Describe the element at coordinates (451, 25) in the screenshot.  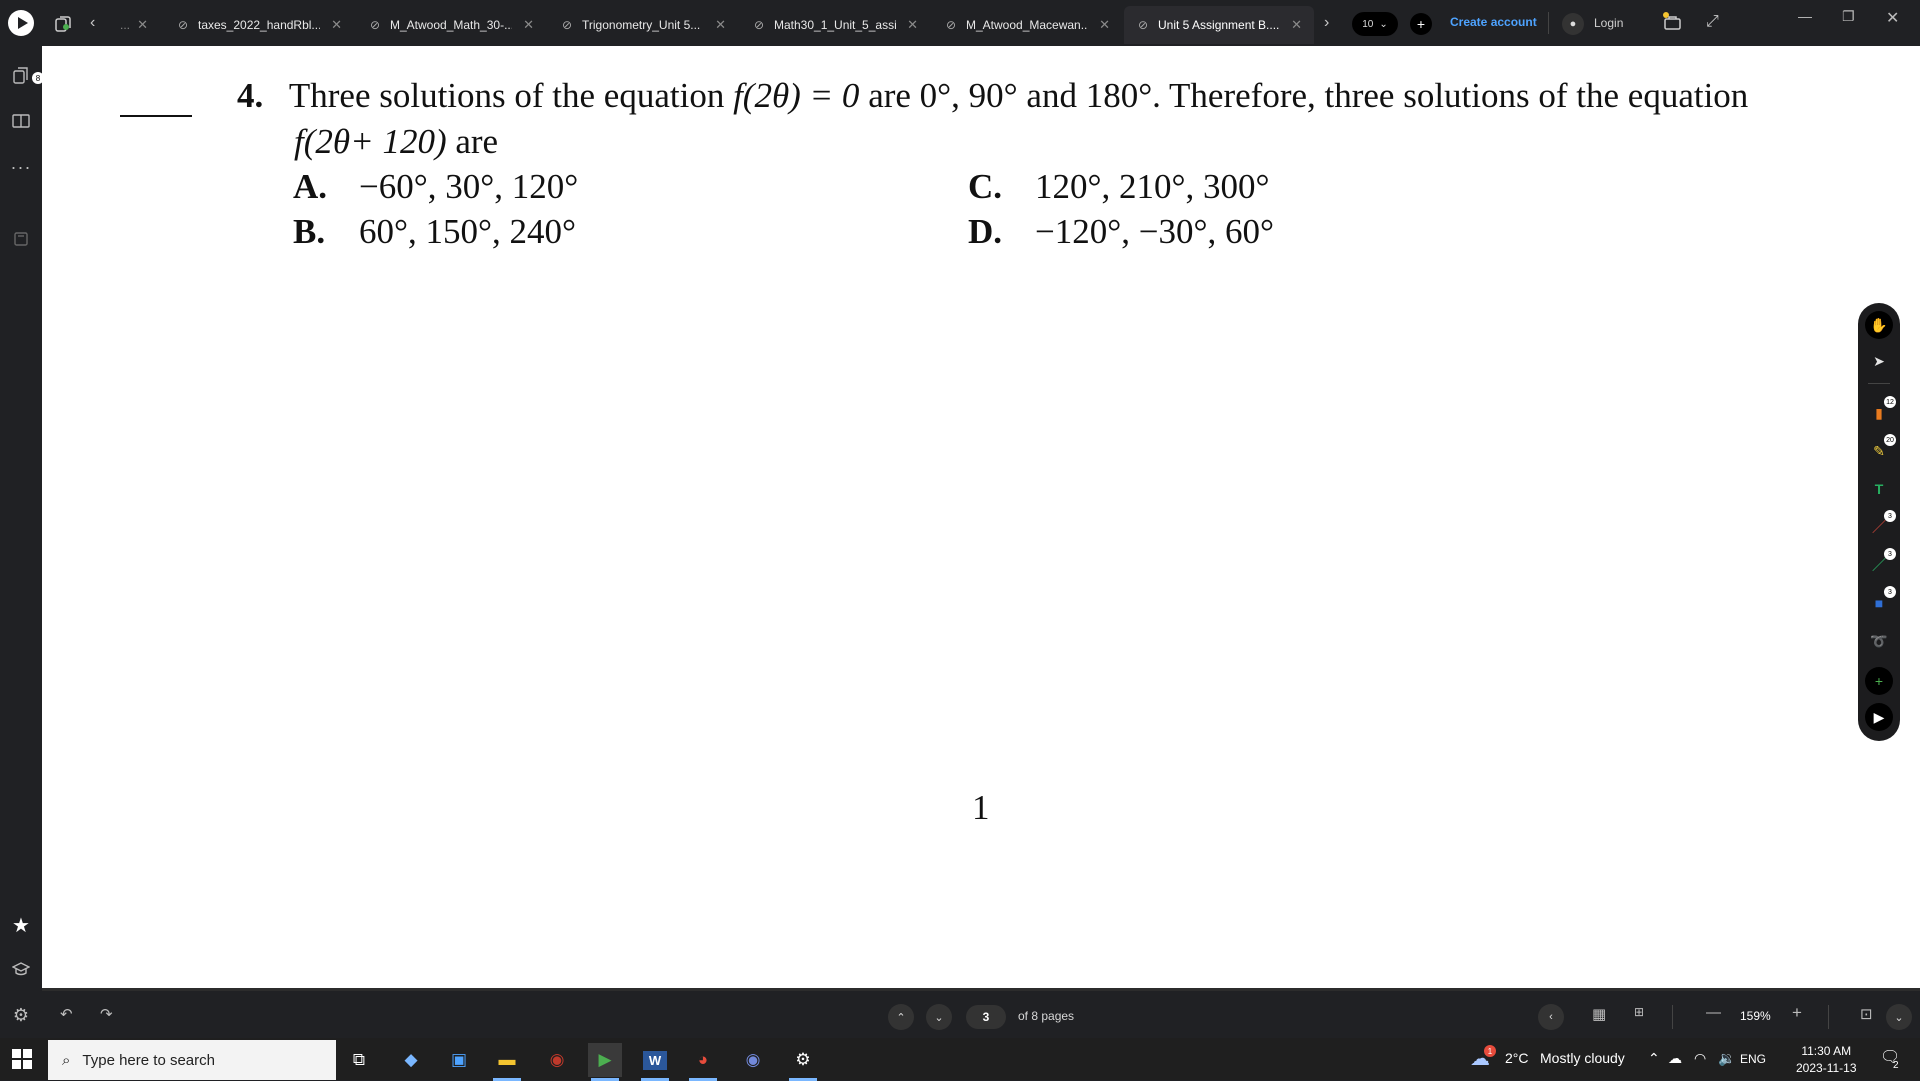
I see `tab-atwood-math: ⊘ M_Atwood_Math_30-... ✕` at that location.